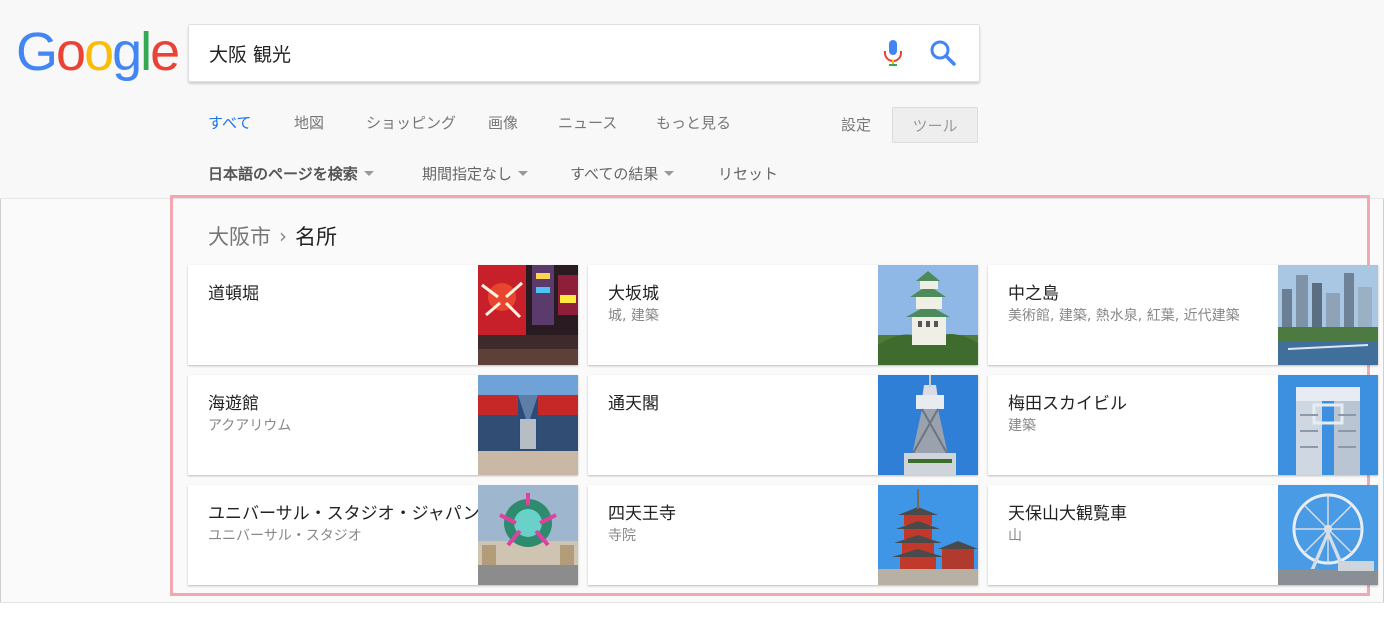 This screenshot has height=636, width=1384. Describe the element at coordinates (633, 294) in the screenshot. I see `place-title: 大坂城` at that location.